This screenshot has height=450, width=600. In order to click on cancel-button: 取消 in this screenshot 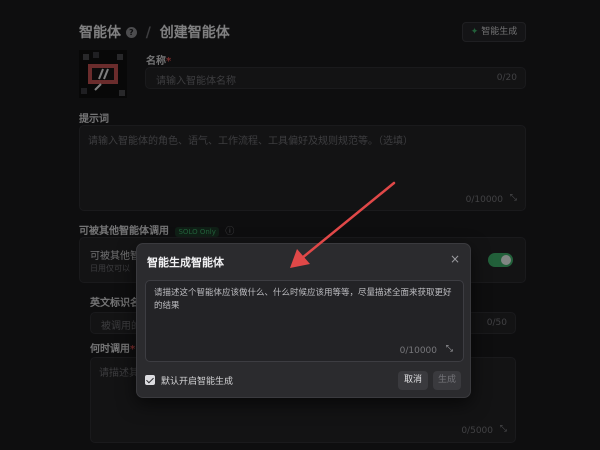, I will do `click(413, 380)`.